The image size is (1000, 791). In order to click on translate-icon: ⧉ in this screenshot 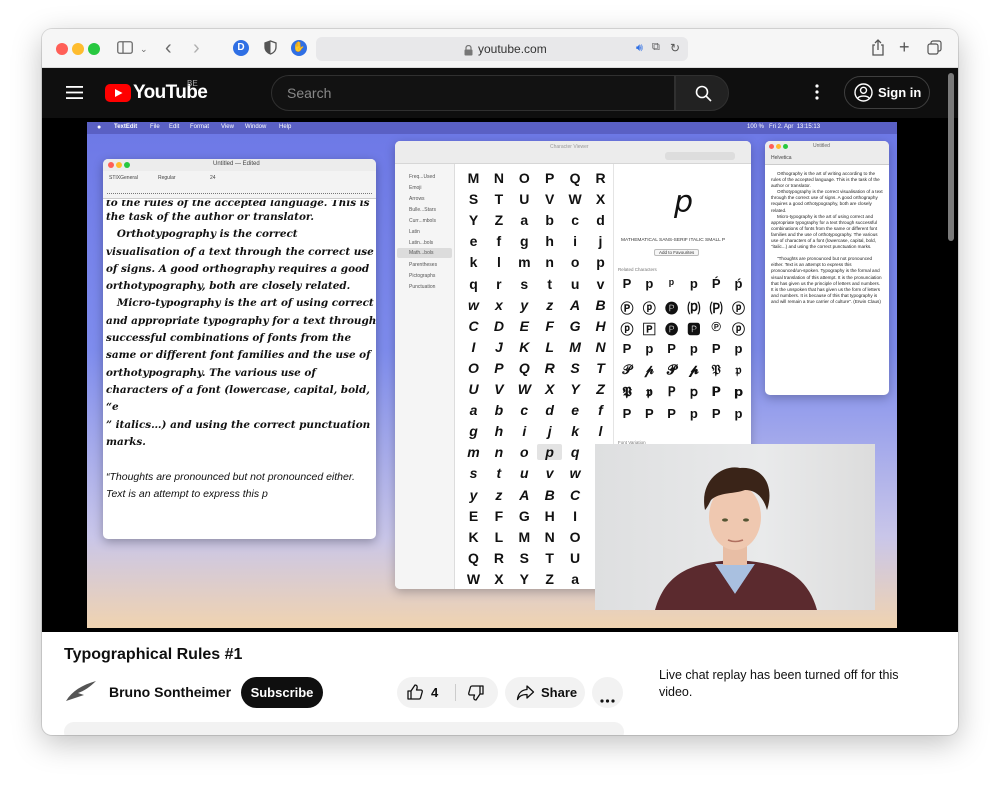, I will do `click(656, 47)`.